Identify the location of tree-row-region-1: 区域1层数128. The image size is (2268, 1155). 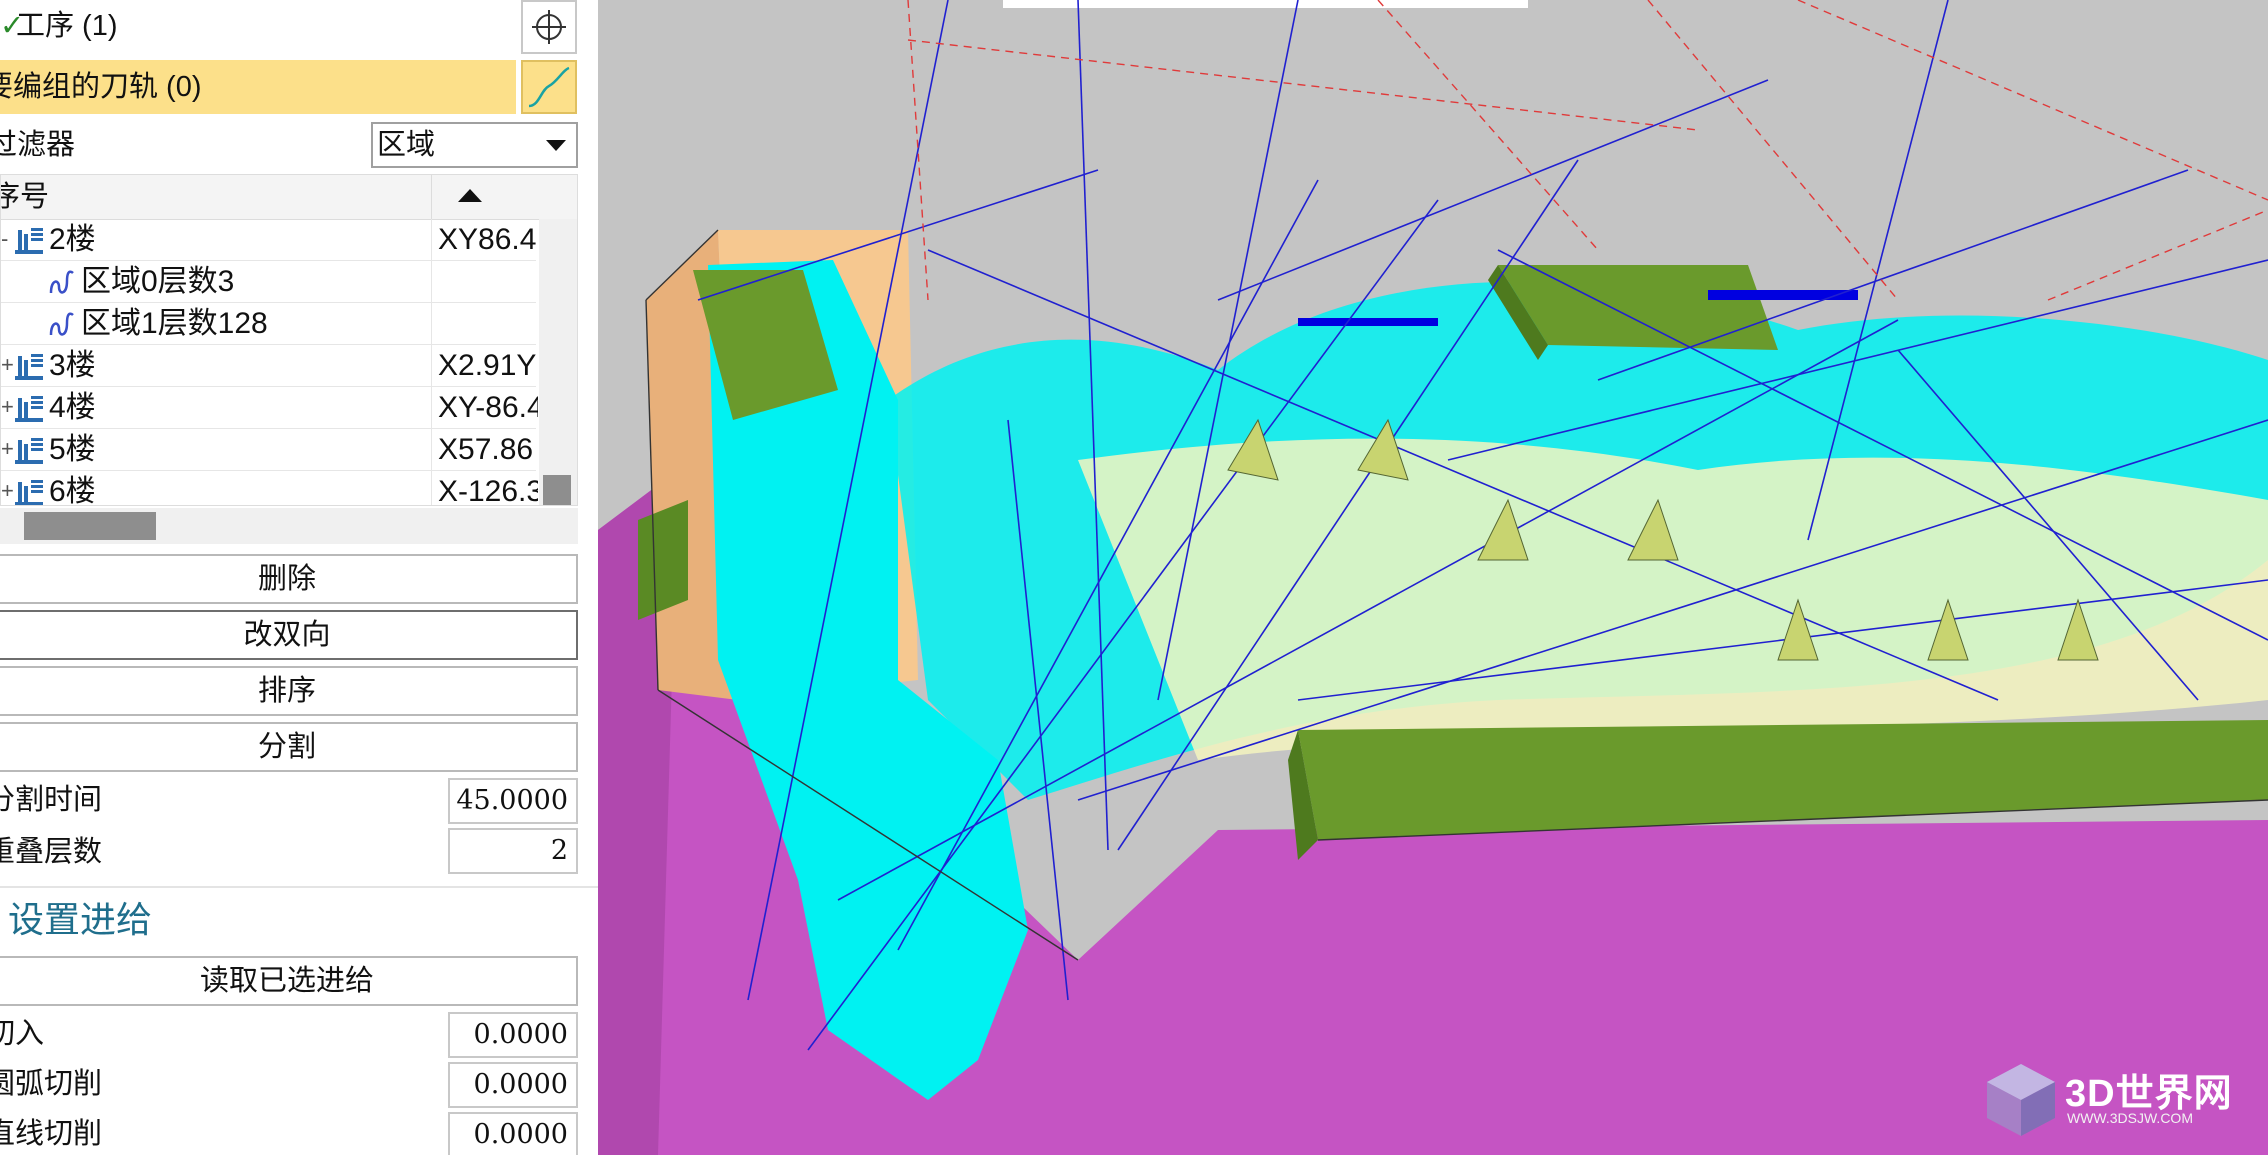
(268, 324).